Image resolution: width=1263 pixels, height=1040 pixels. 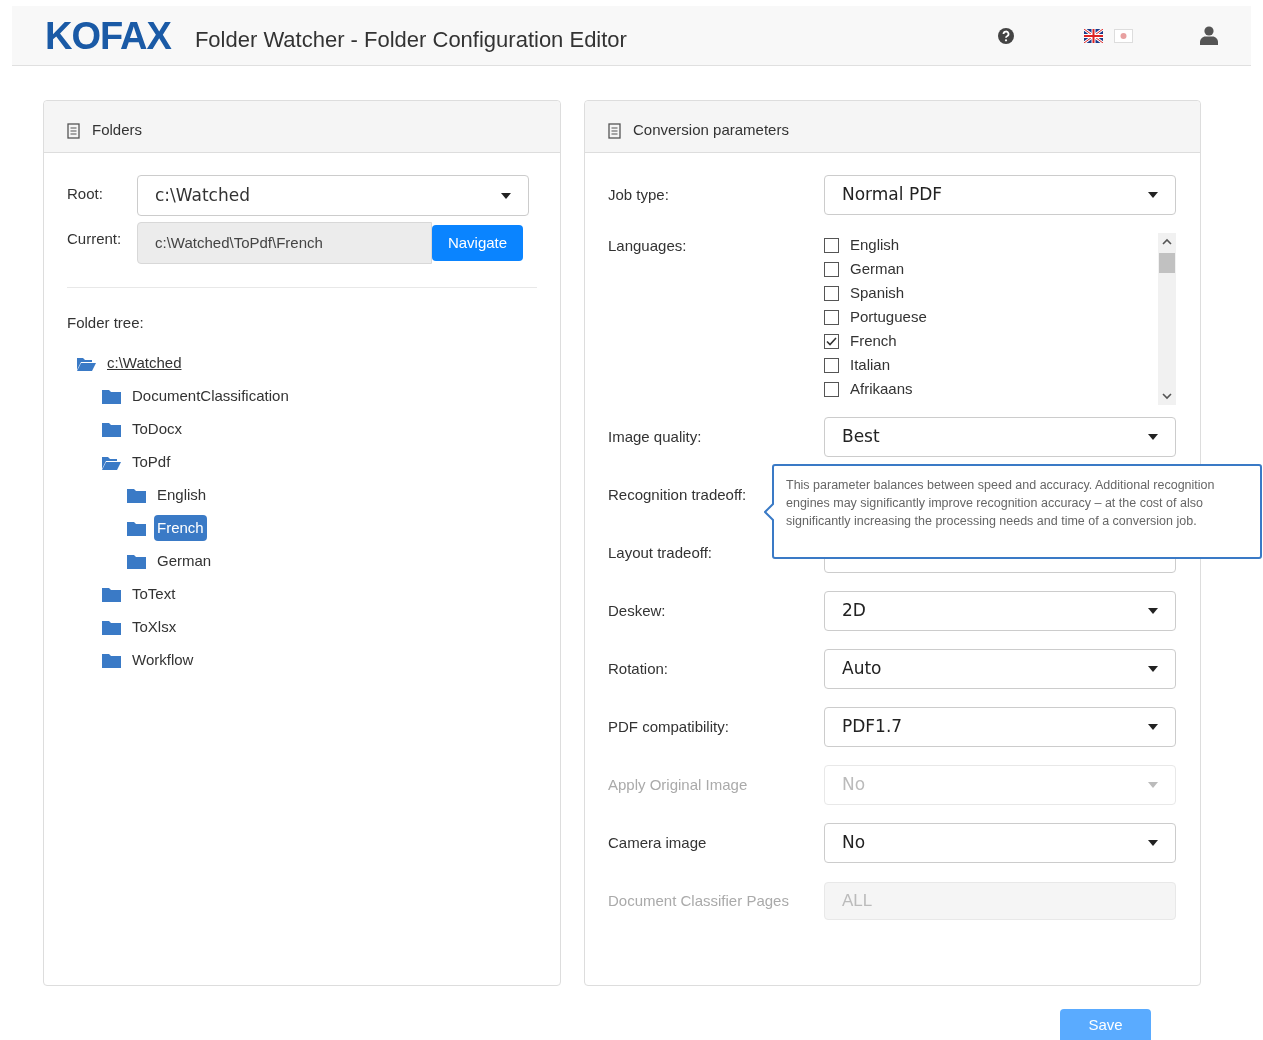 I want to click on tree-item: English, so click(x=182, y=495).